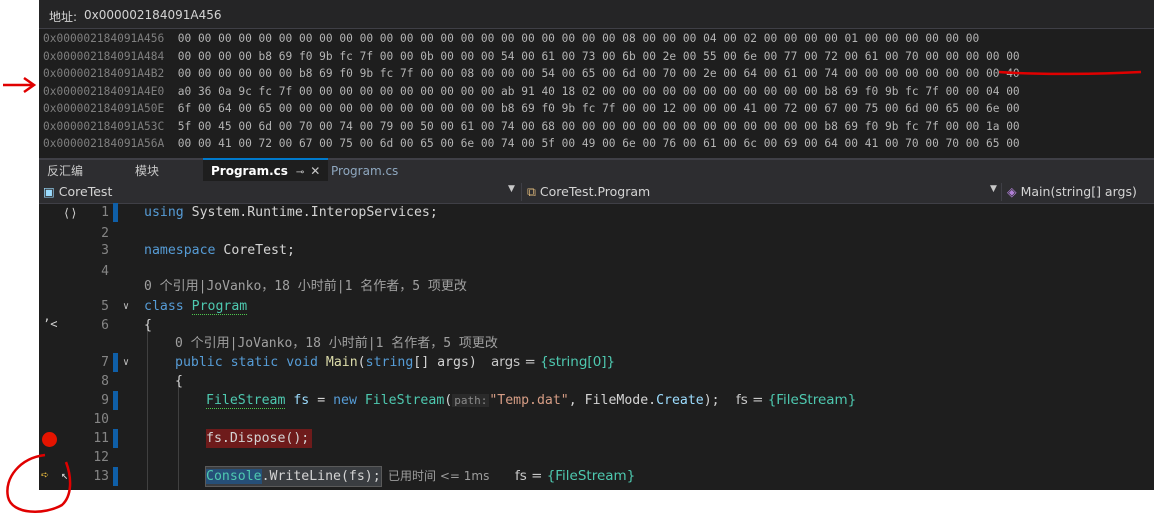 This screenshot has width=1154, height=517. Describe the element at coordinates (85, 191) in the screenshot. I see `project-label: CoreTest` at that location.